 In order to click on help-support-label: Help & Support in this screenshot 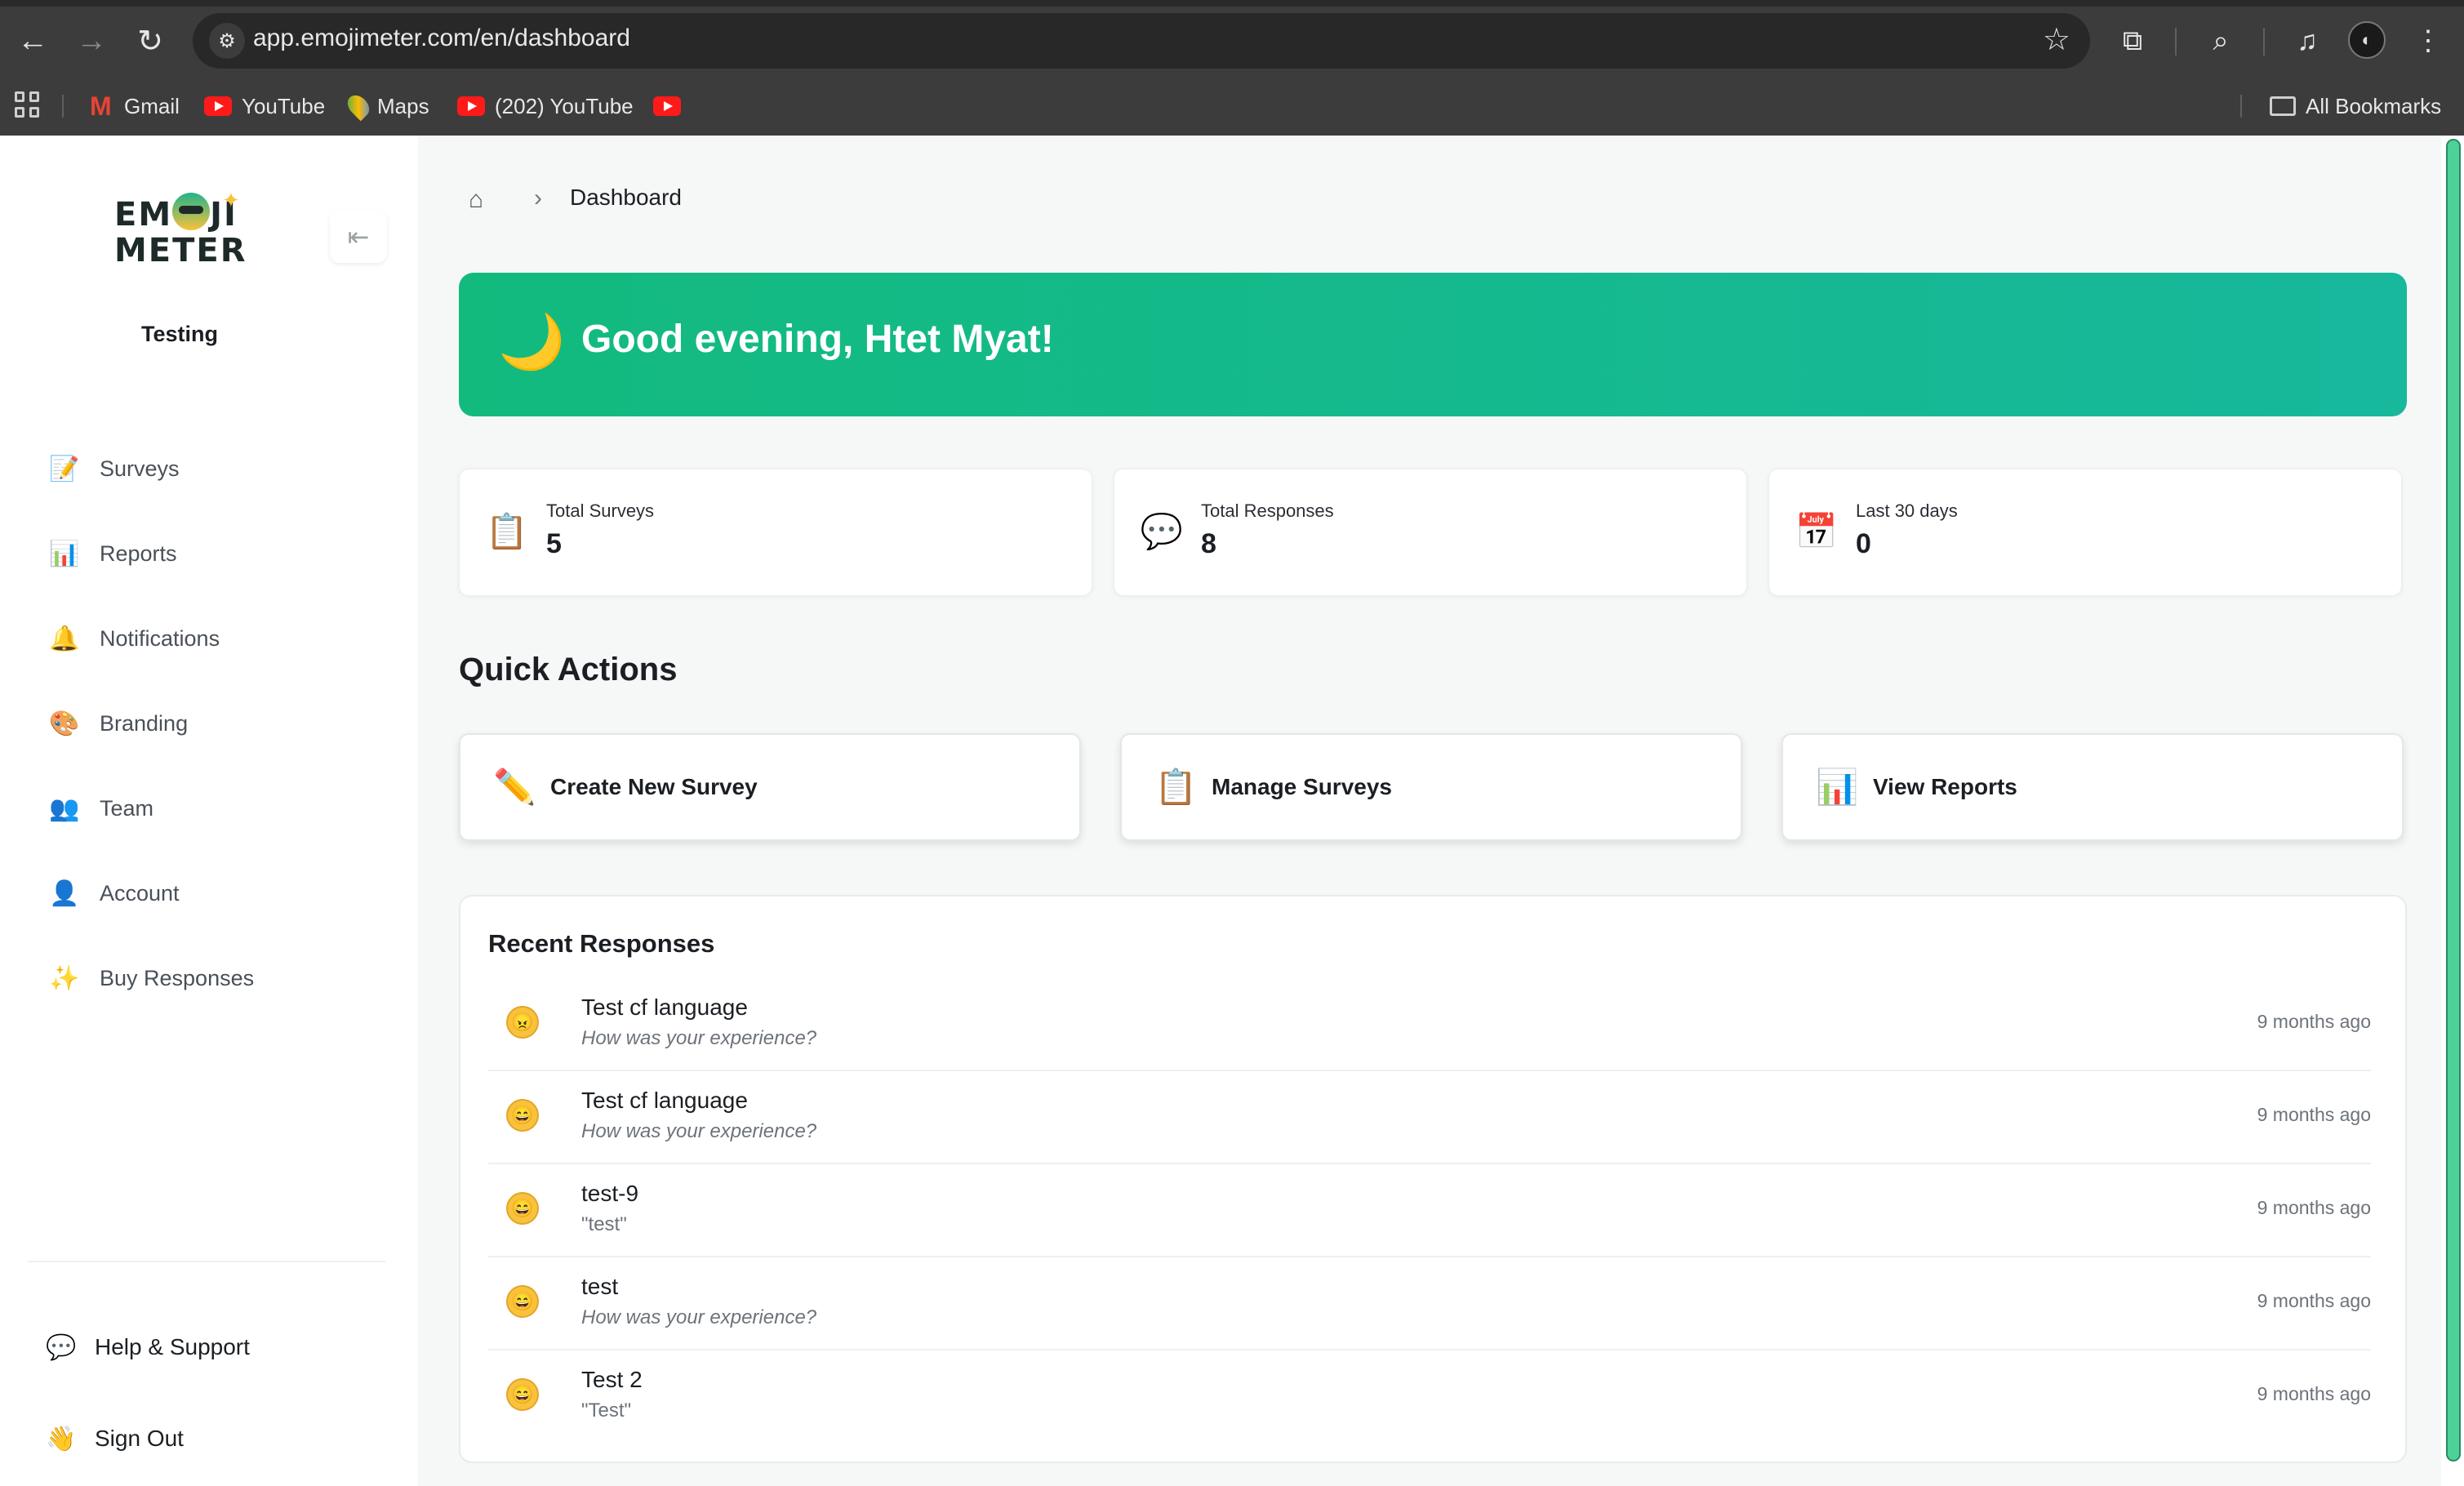, I will do `click(172, 1347)`.